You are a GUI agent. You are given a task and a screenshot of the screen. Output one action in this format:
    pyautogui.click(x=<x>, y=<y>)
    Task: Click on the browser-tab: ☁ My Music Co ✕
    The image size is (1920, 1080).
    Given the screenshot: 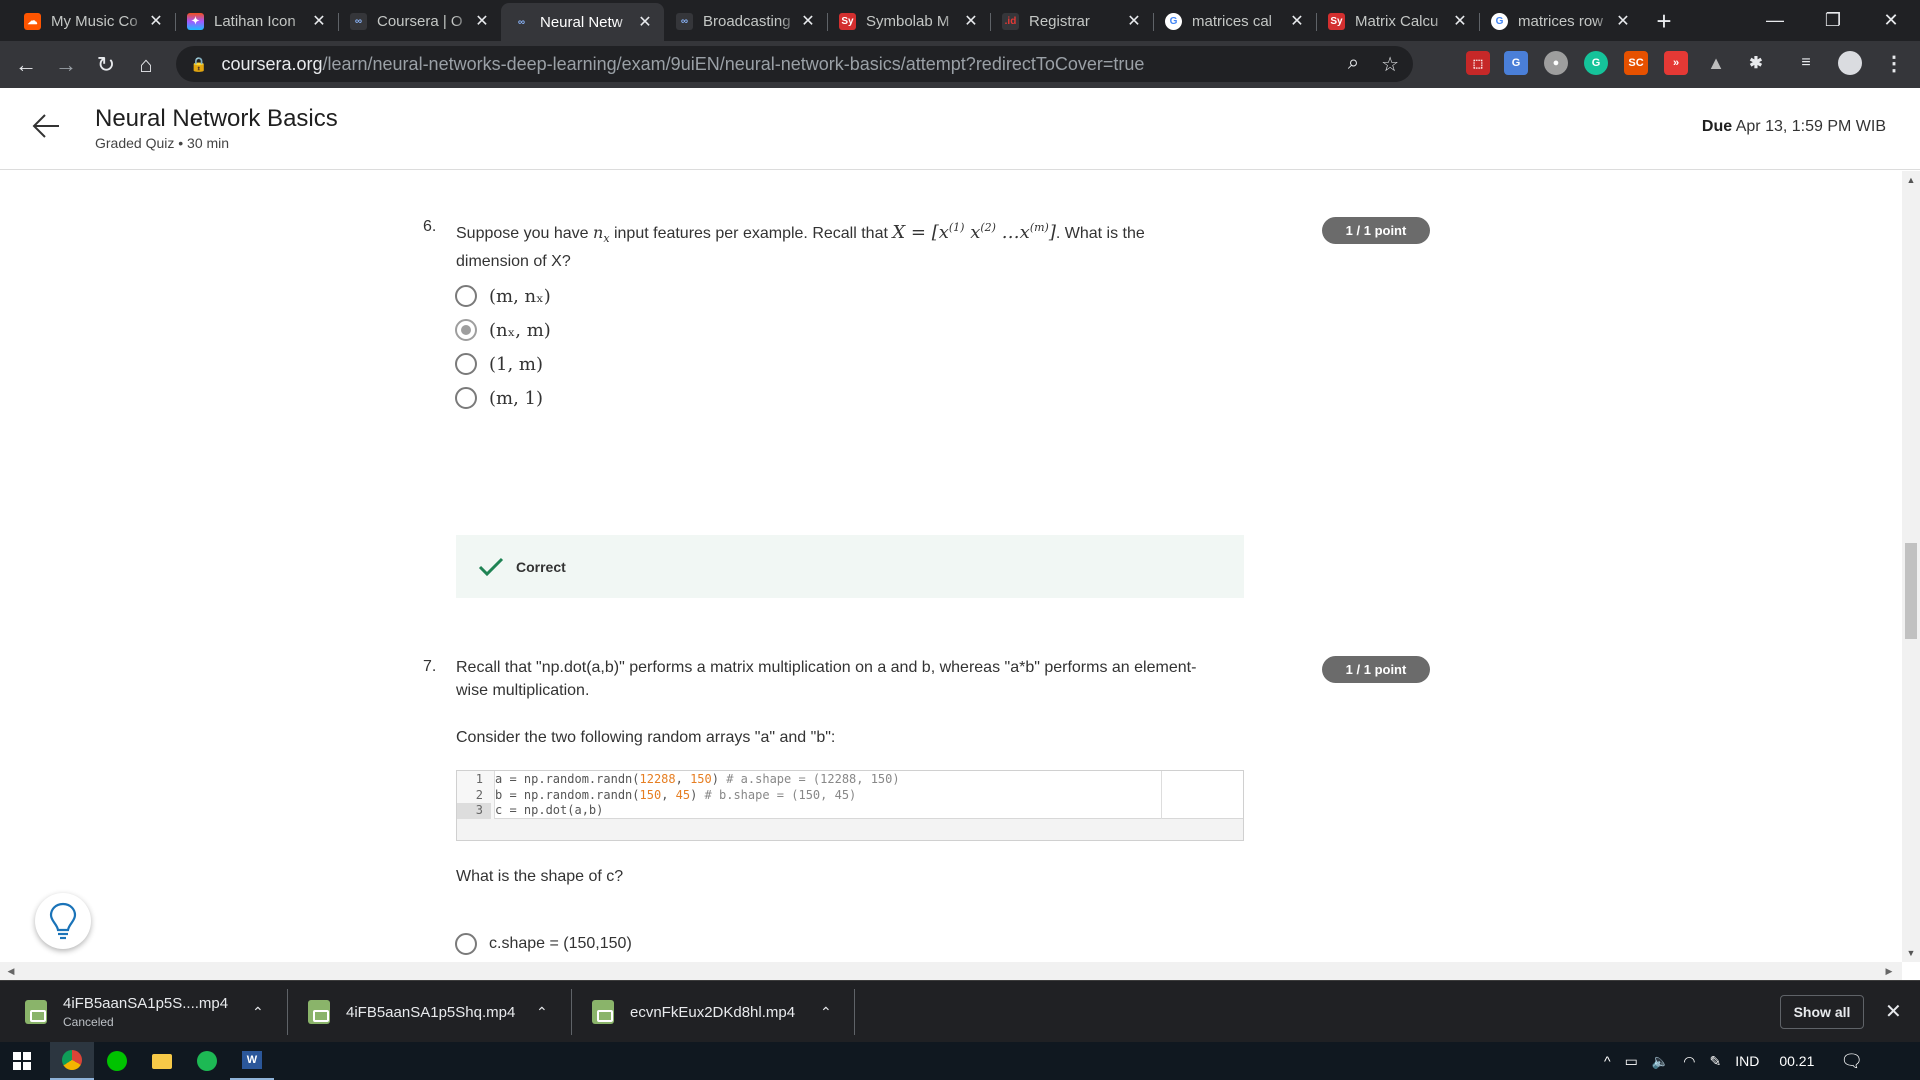 What is the action you would take?
    pyautogui.click(x=93, y=21)
    